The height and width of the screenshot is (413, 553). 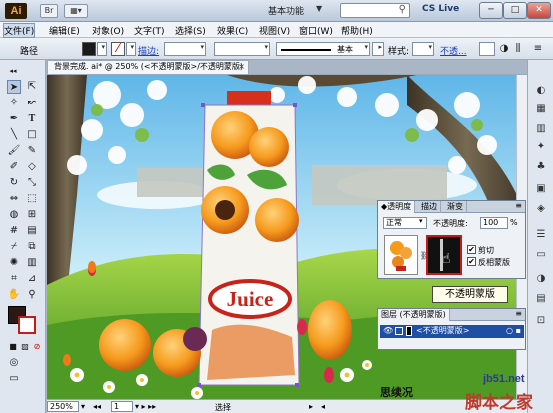 I want to click on line-tool-icon: ╲, so click(x=14, y=135).